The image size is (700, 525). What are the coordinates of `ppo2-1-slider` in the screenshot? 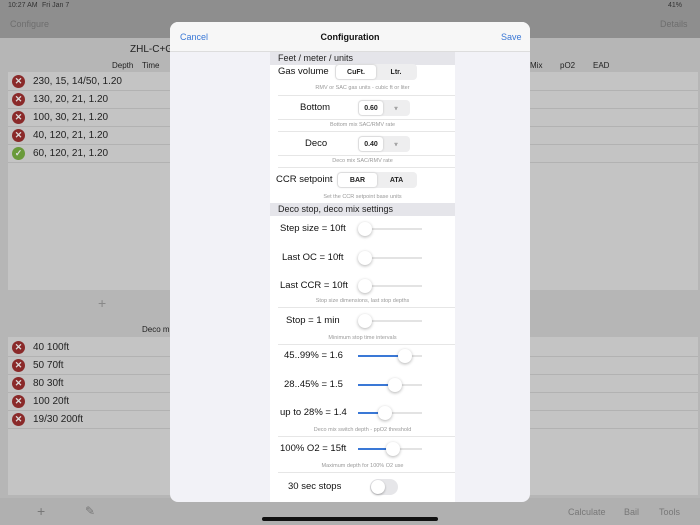 It's located at (390, 384).